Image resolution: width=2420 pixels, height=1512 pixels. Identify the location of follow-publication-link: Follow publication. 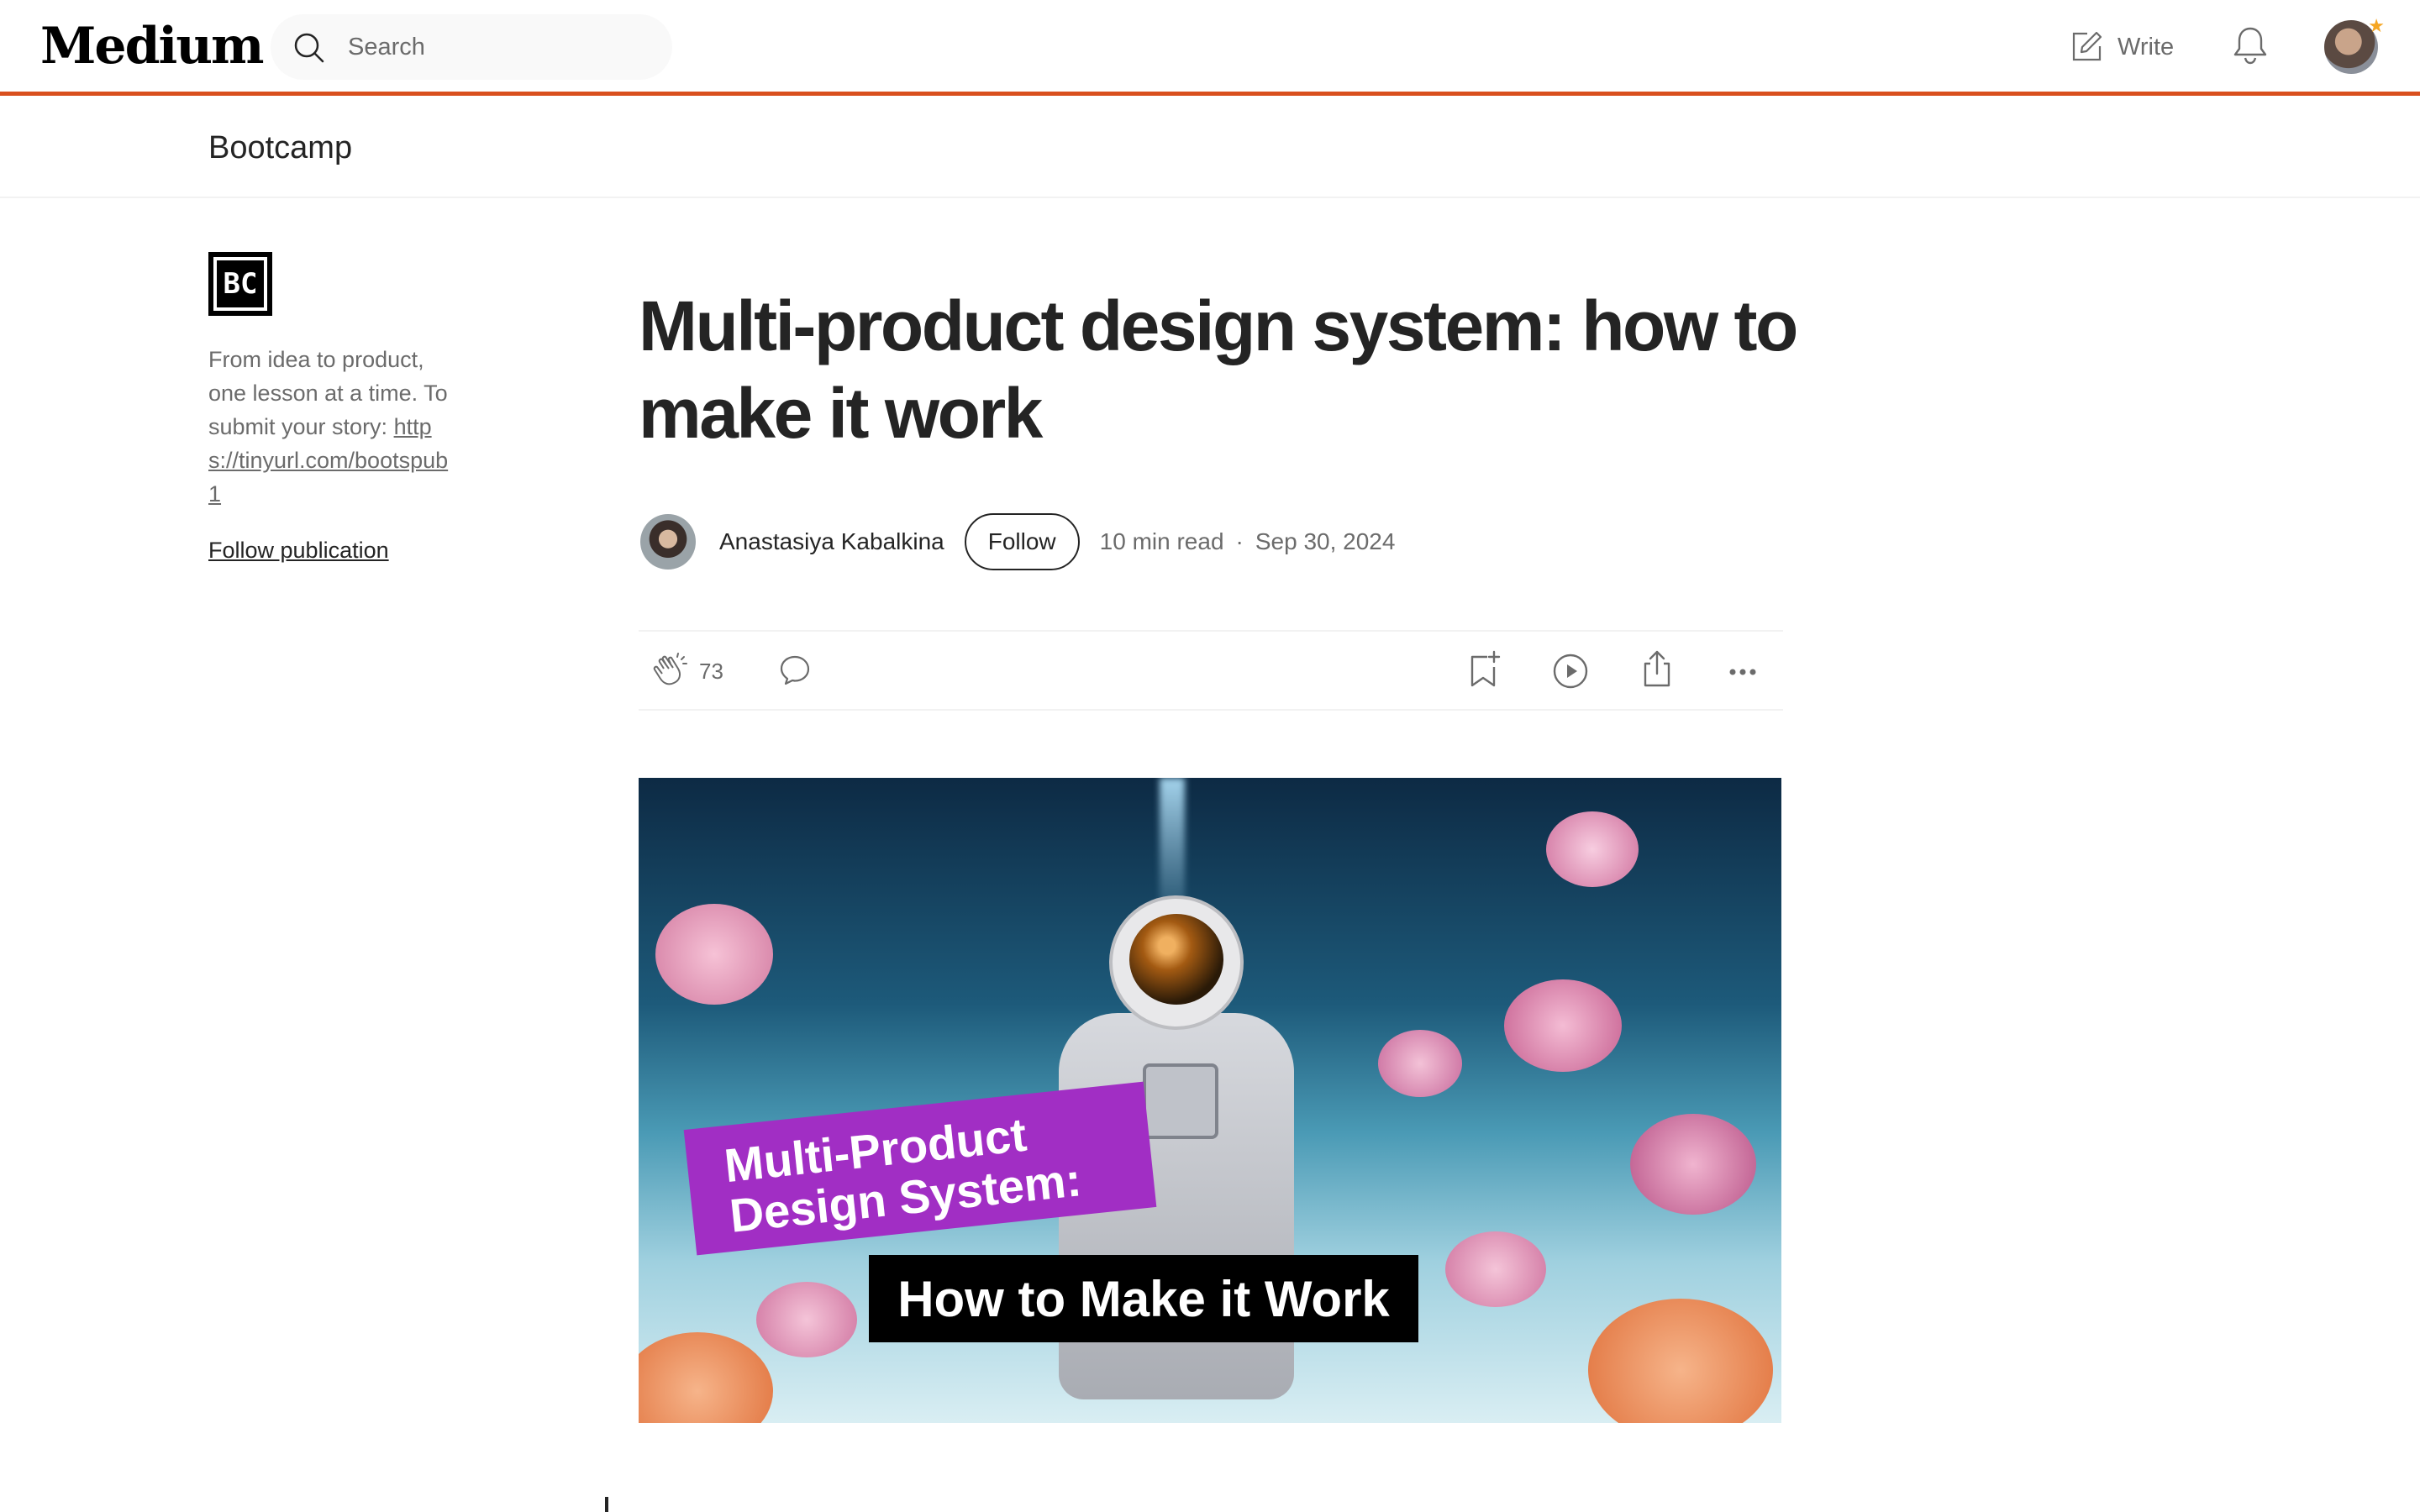
(299, 551).